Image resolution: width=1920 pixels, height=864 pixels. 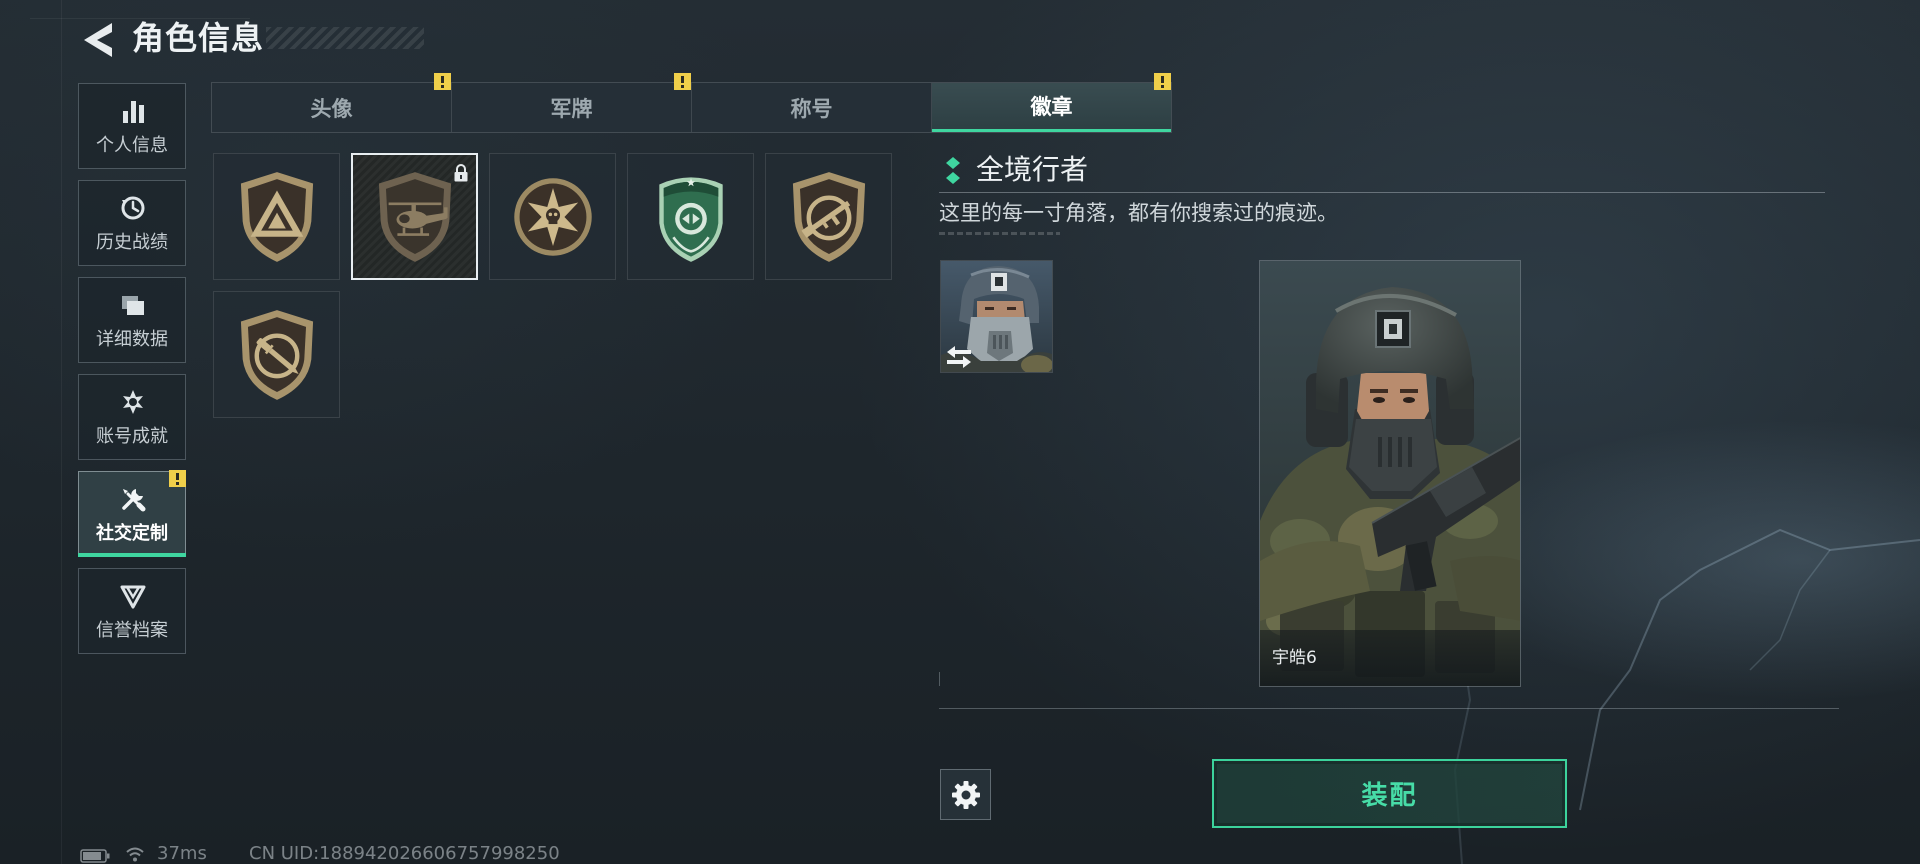 I want to click on sidebar-item-label: 信誉档案, so click(x=132, y=630).